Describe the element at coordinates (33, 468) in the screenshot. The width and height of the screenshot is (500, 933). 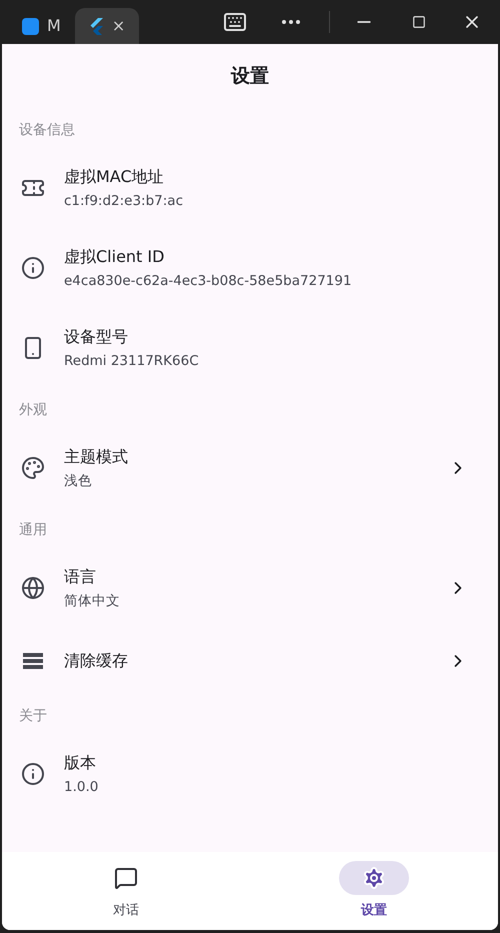
I see `palette-icon` at that location.